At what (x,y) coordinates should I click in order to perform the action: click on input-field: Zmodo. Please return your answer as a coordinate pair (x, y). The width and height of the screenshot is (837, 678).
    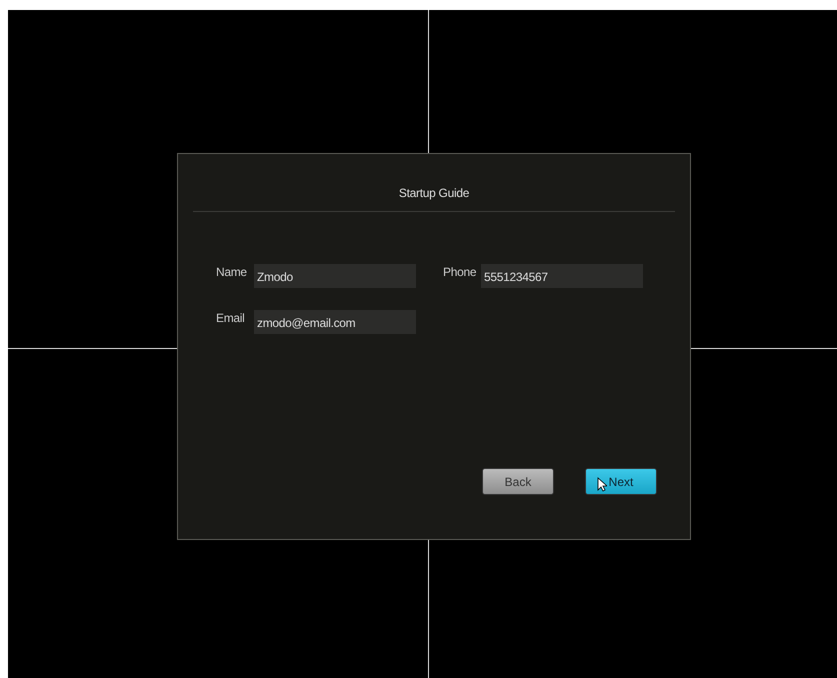
    Looking at the image, I should click on (335, 276).